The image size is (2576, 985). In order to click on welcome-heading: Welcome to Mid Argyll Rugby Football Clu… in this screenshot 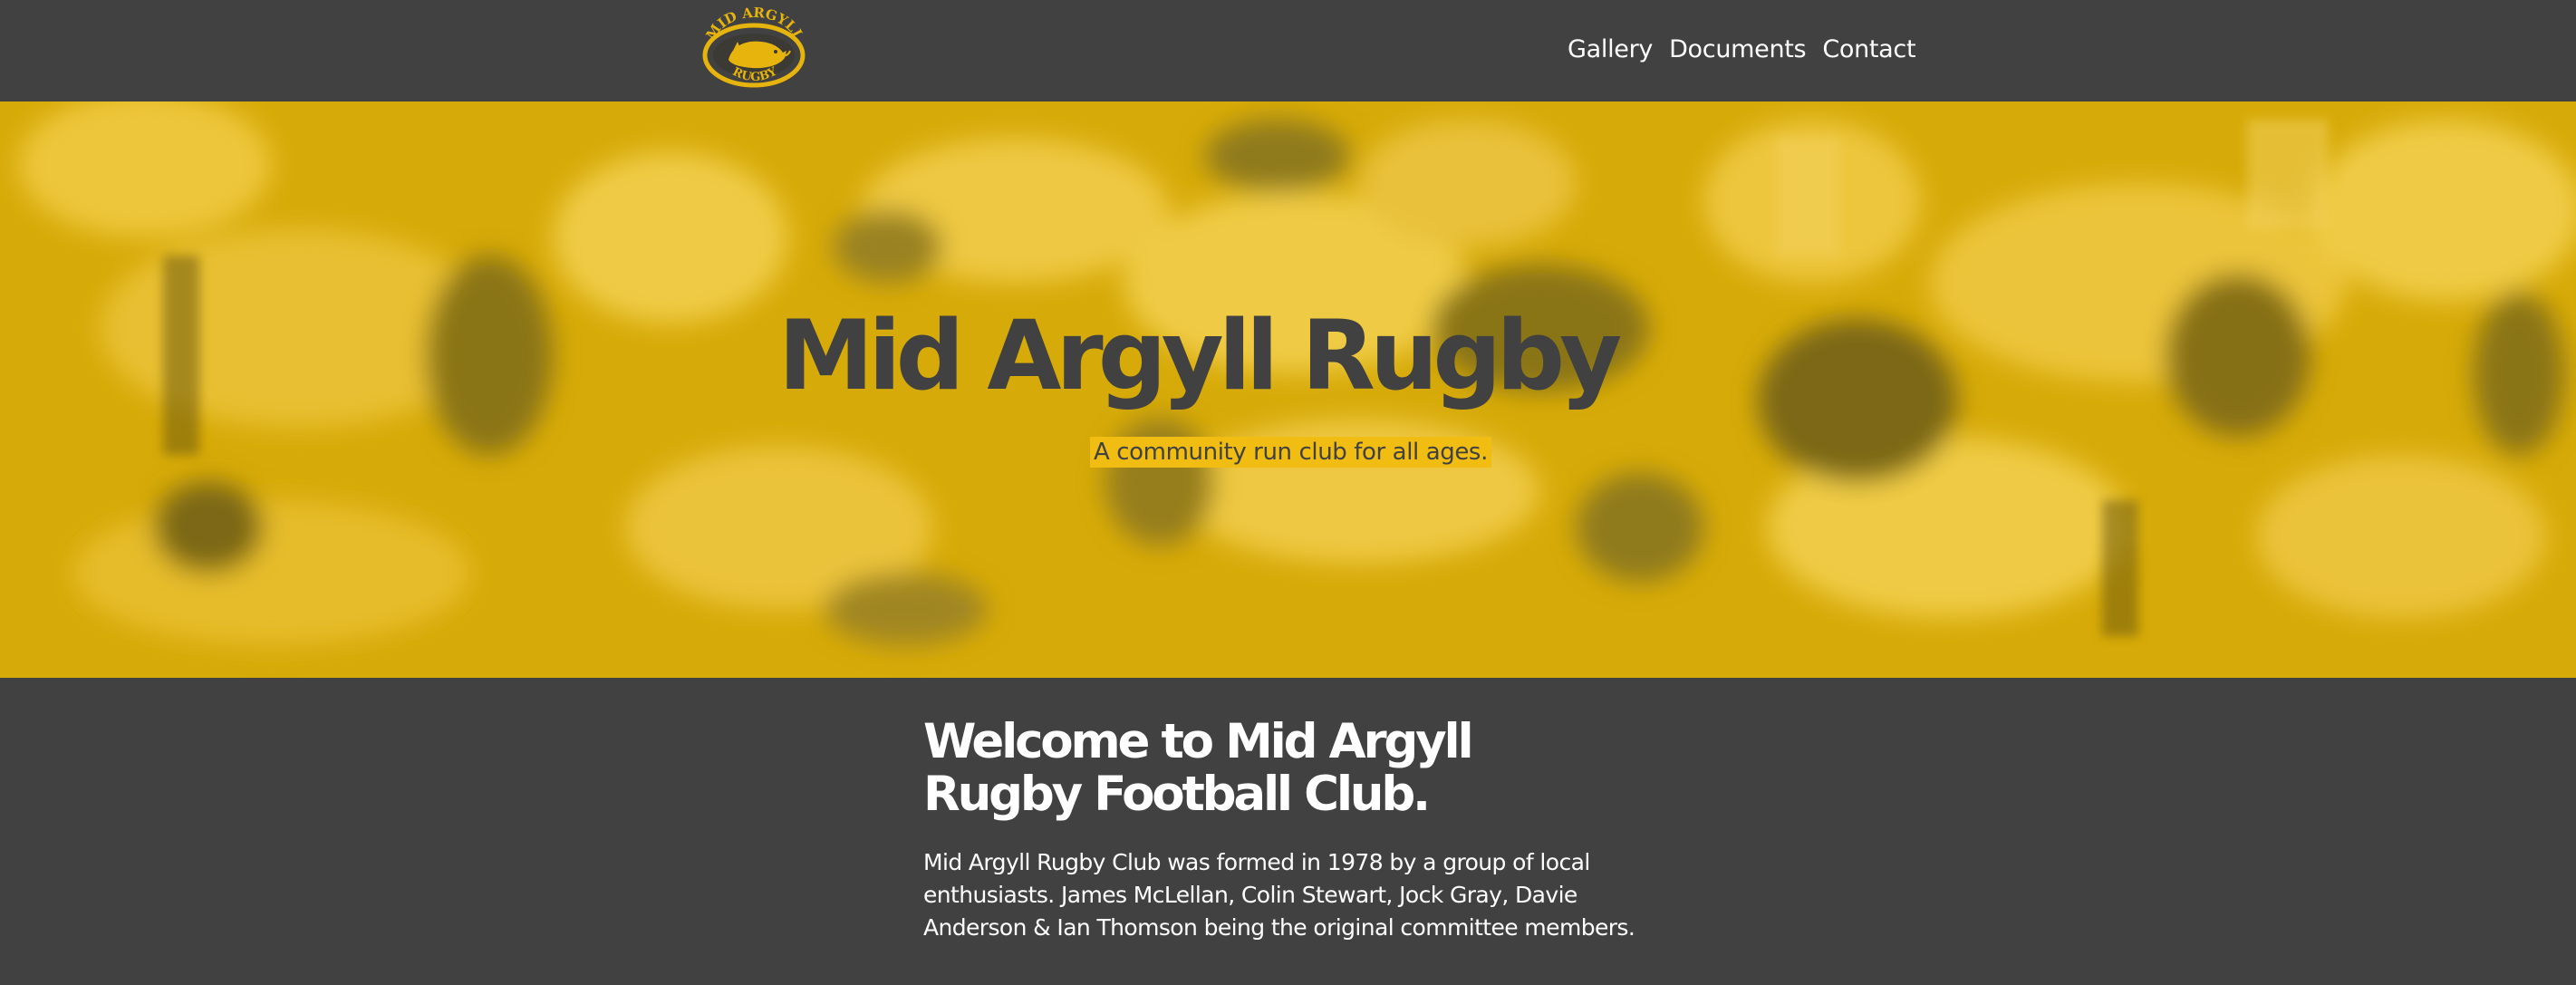, I will do `click(1198, 768)`.